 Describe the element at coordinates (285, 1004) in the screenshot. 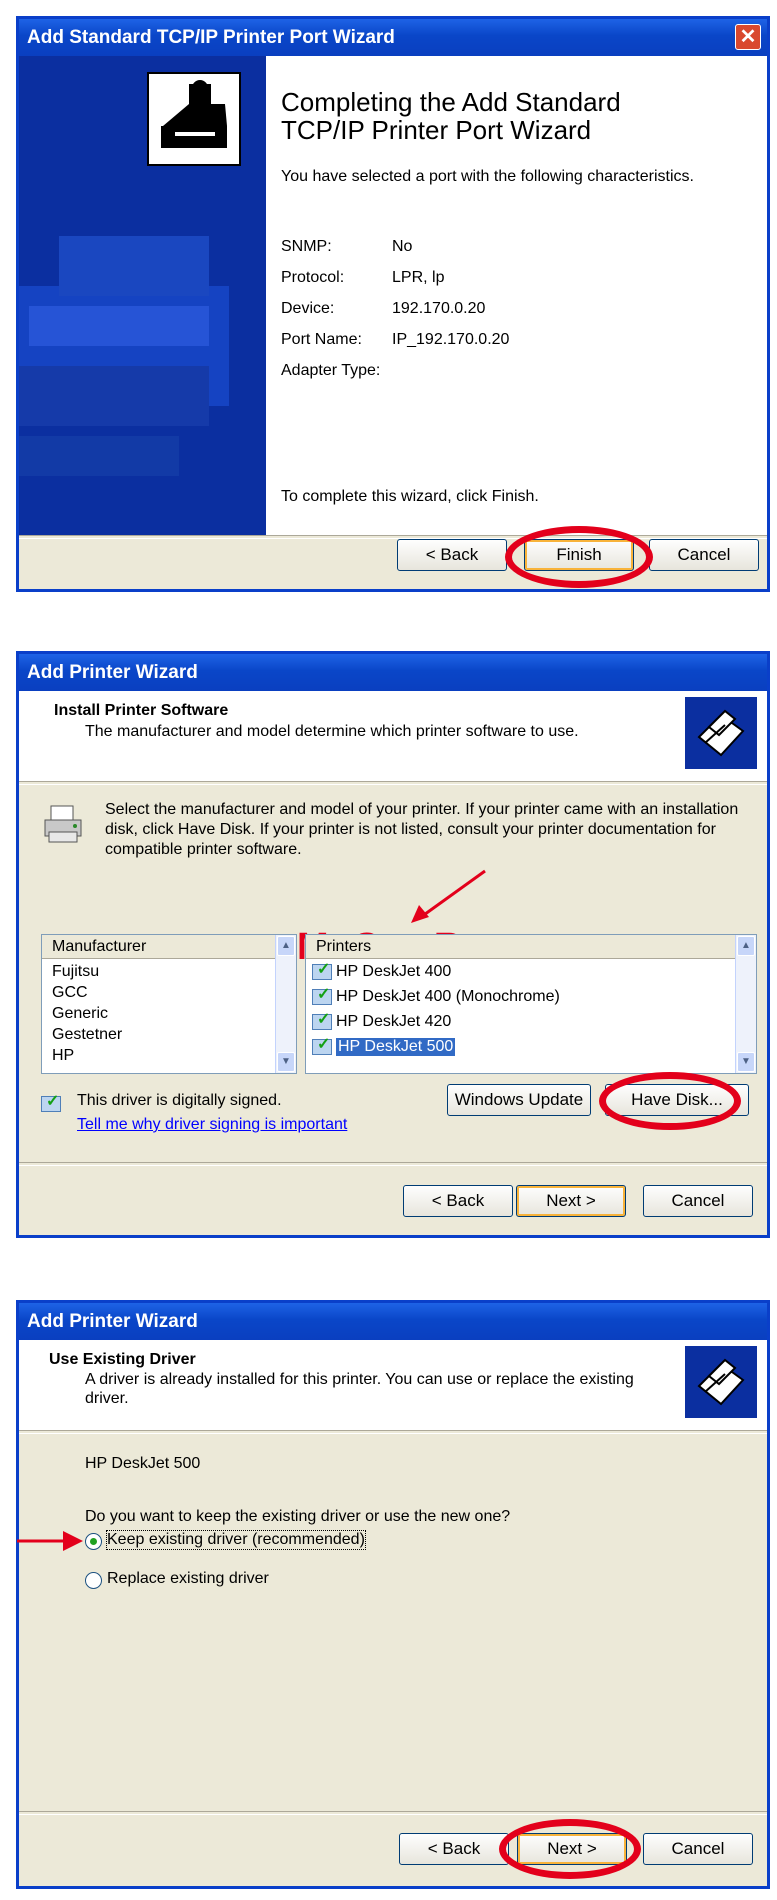

I see `manufacturer-scrollbar: ▲ ▼` at that location.